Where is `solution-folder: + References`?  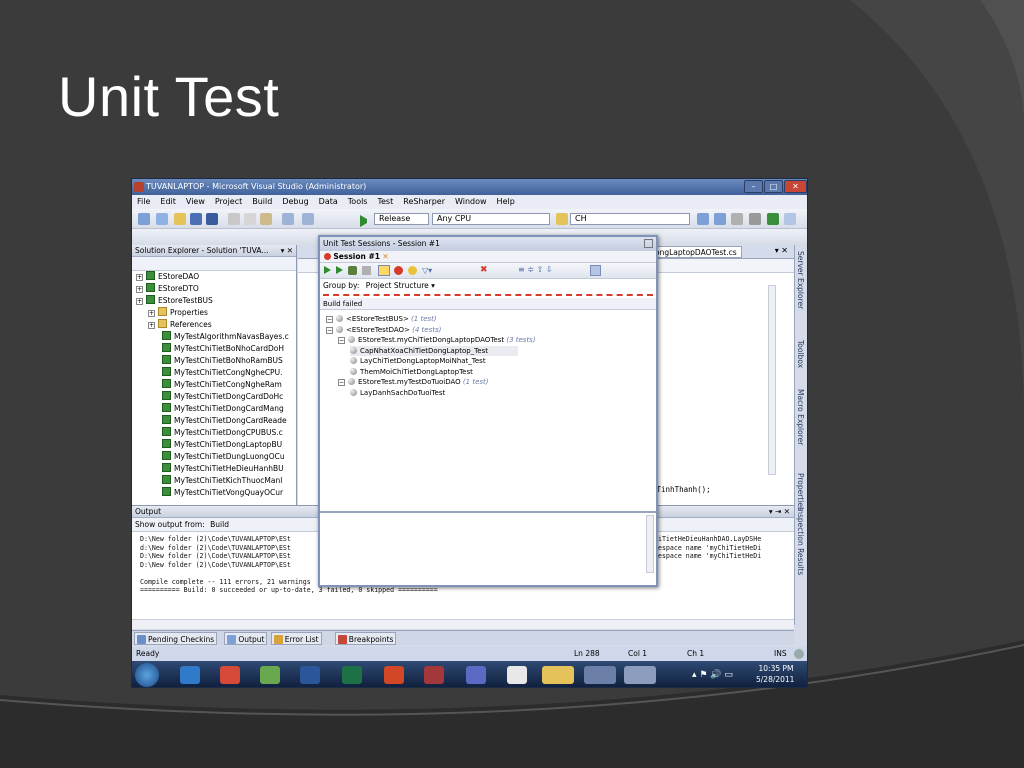 solution-folder: + References is located at coordinates (180, 325).